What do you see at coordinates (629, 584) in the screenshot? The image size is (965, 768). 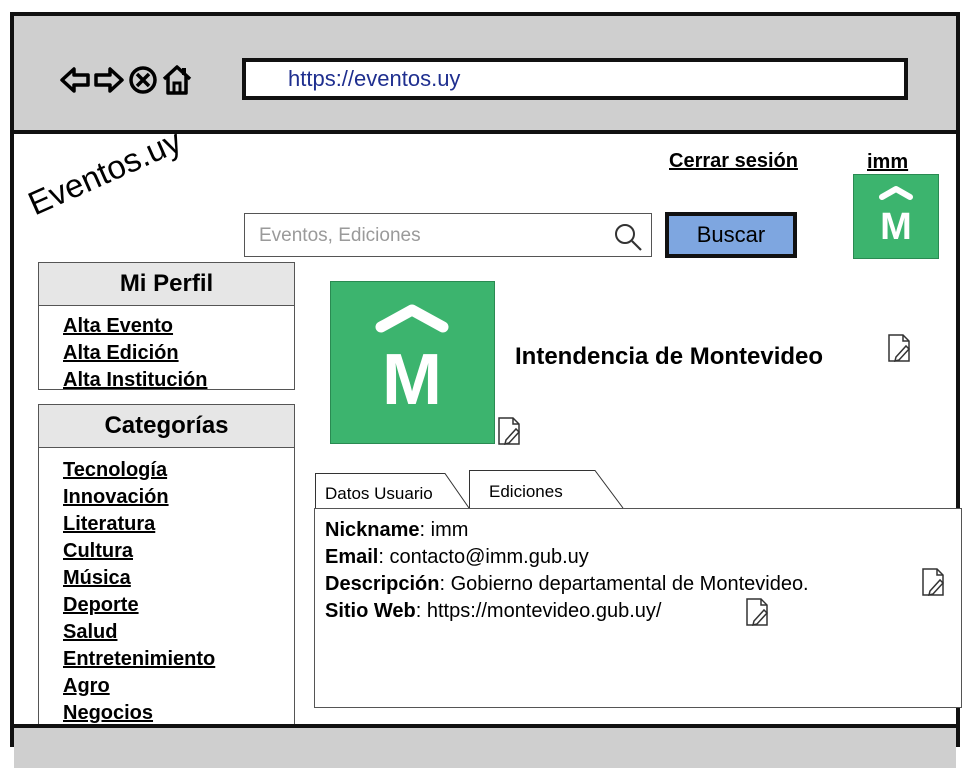 I see `description-value: Gobierno departamental de Montevideo.` at bounding box center [629, 584].